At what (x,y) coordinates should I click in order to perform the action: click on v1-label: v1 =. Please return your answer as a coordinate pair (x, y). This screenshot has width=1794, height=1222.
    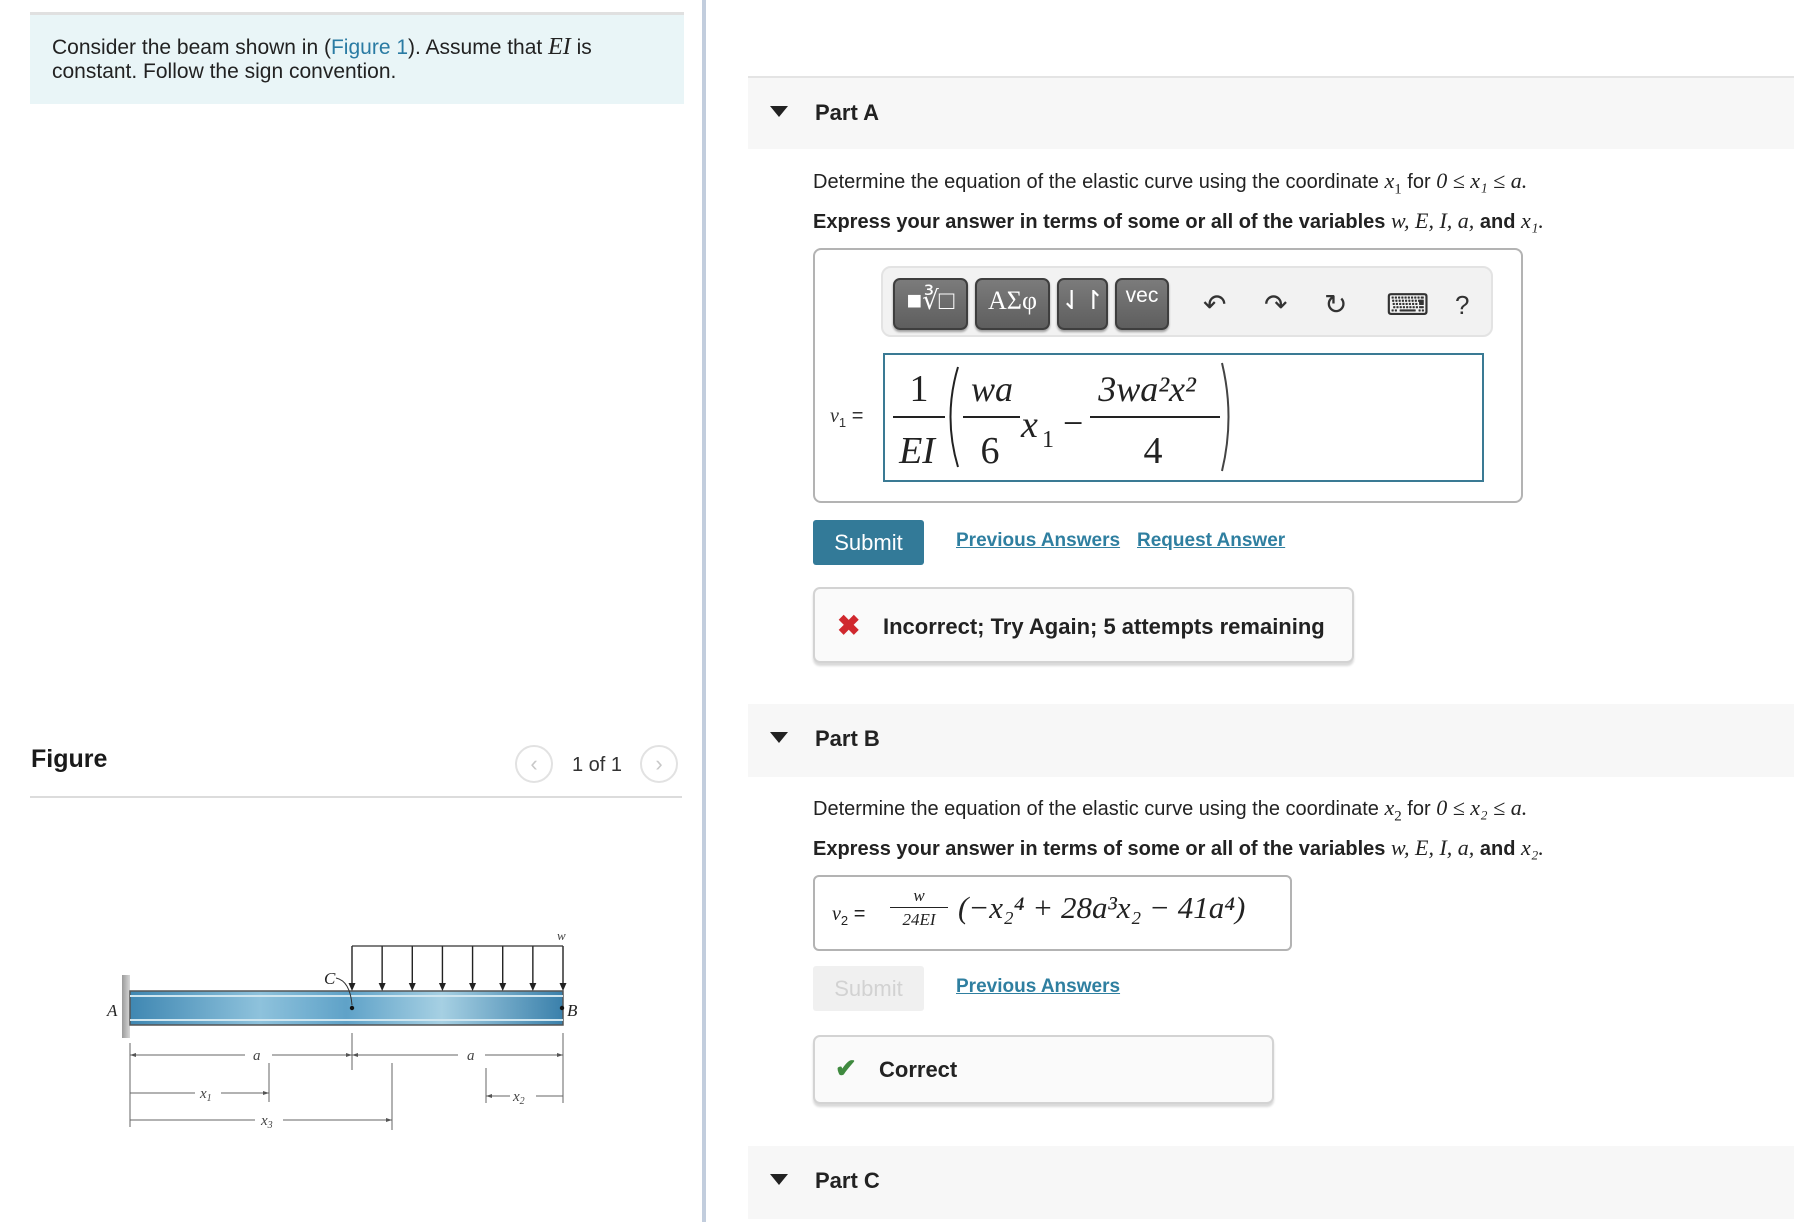
    Looking at the image, I should click on (847, 417).